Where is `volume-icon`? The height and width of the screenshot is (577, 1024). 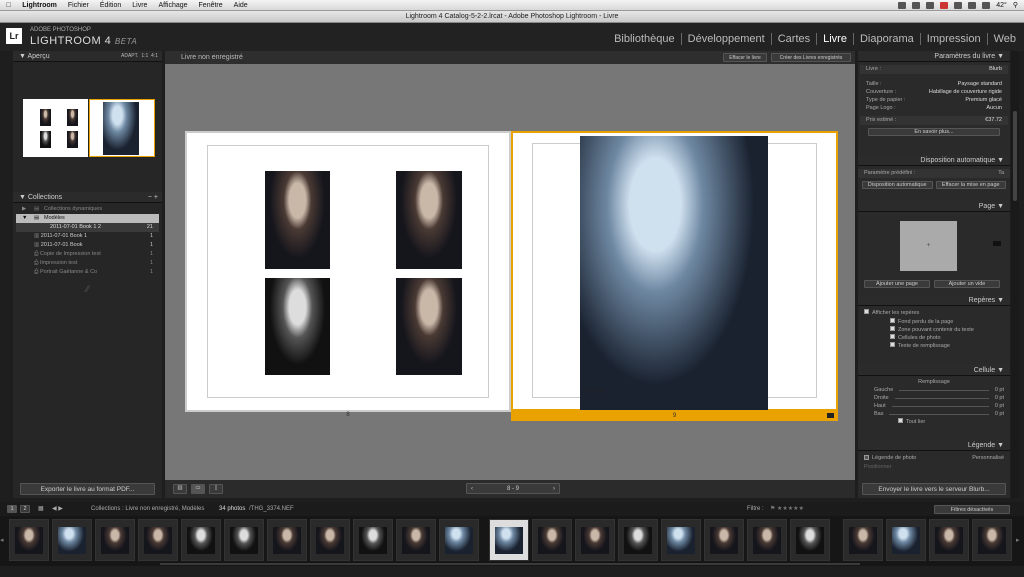 volume-icon is located at coordinates (986, 5).